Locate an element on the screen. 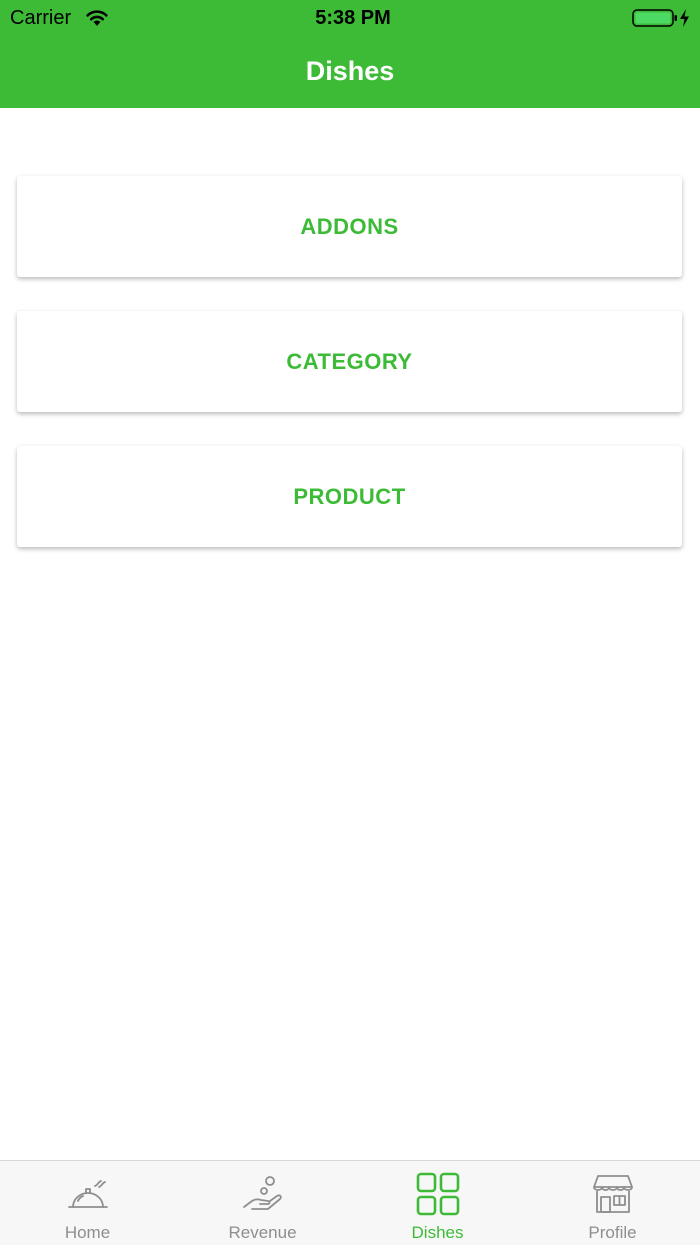 This screenshot has height=1245, width=700. grid-icon is located at coordinates (438, 1194).